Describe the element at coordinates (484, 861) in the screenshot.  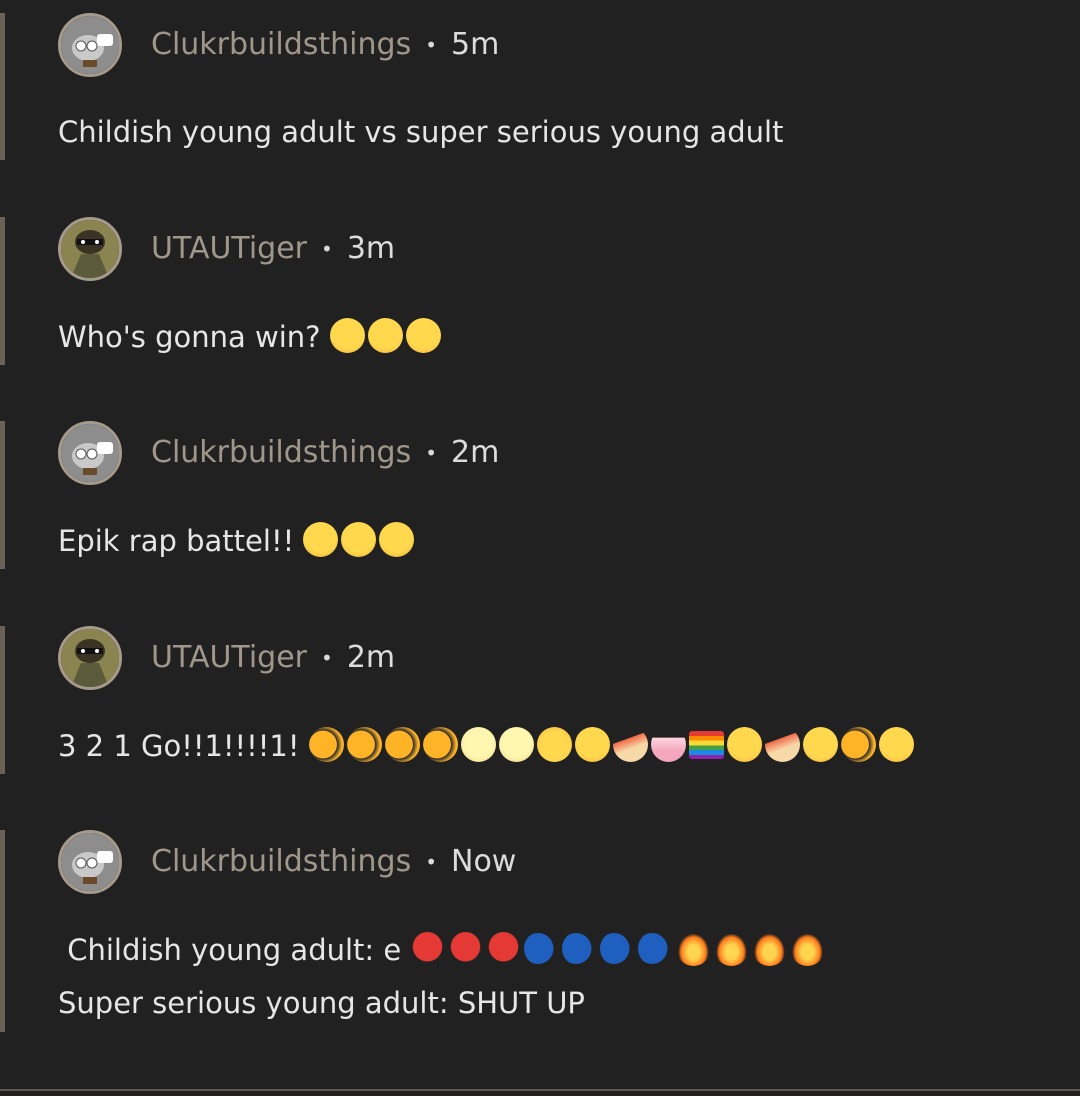
I see `timestamp: Now` at that location.